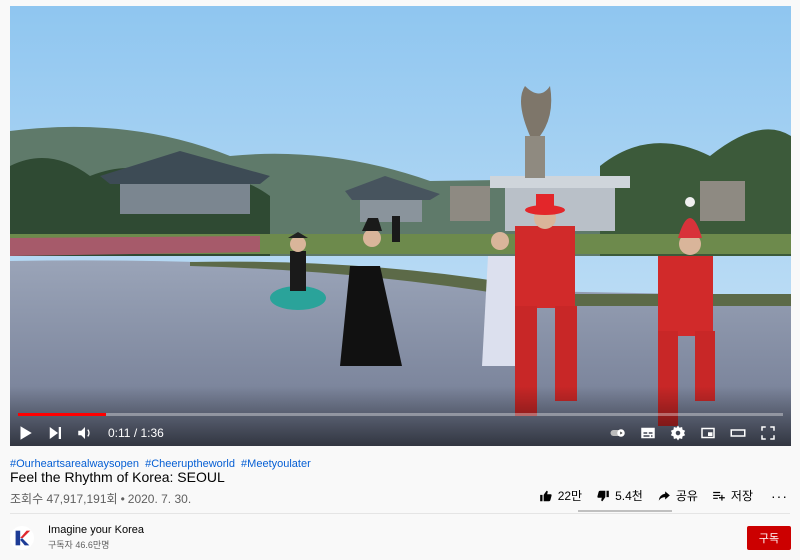 This screenshot has height=560, width=800. Describe the element at coordinates (686, 496) in the screenshot. I see `share-label: 공유` at that location.